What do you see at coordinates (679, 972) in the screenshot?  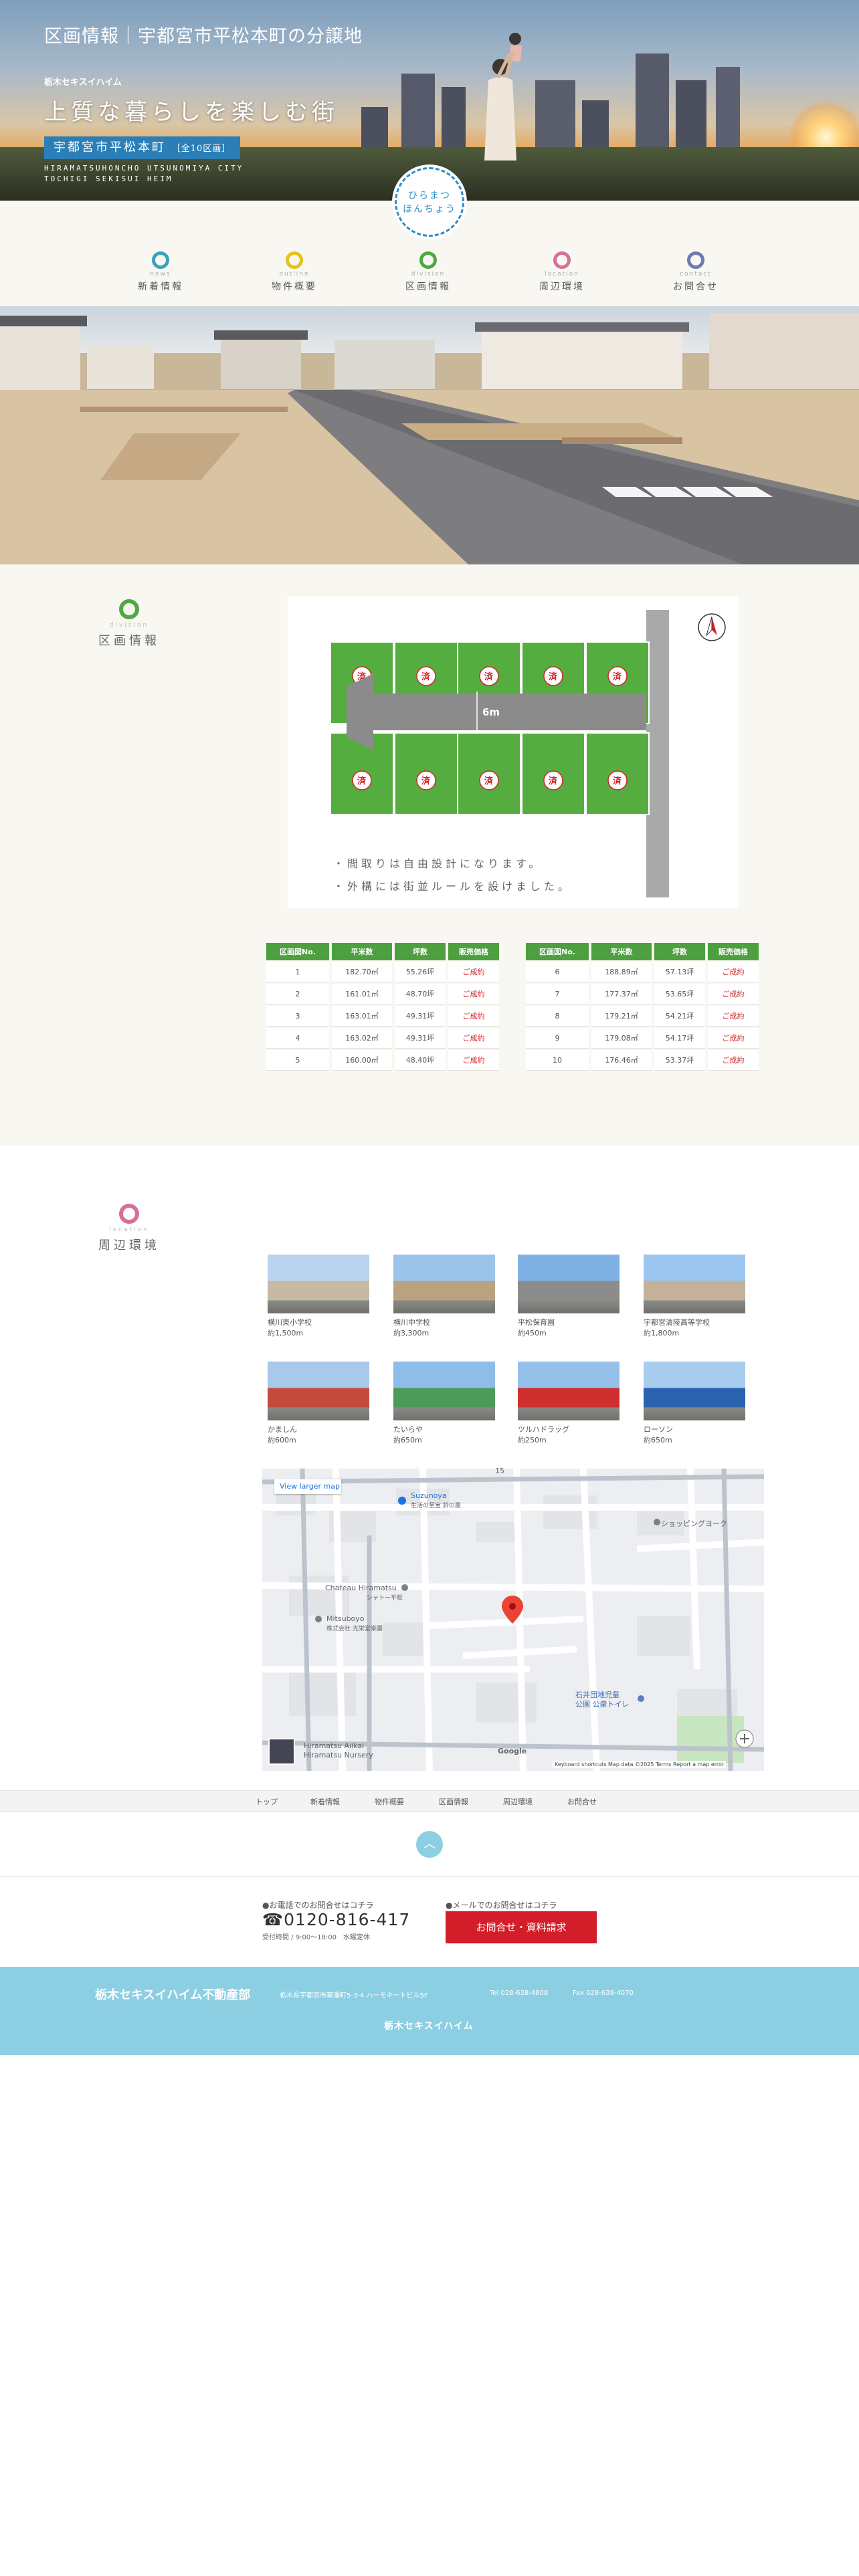 I see `table-cell: 57.13坪` at bounding box center [679, 972].